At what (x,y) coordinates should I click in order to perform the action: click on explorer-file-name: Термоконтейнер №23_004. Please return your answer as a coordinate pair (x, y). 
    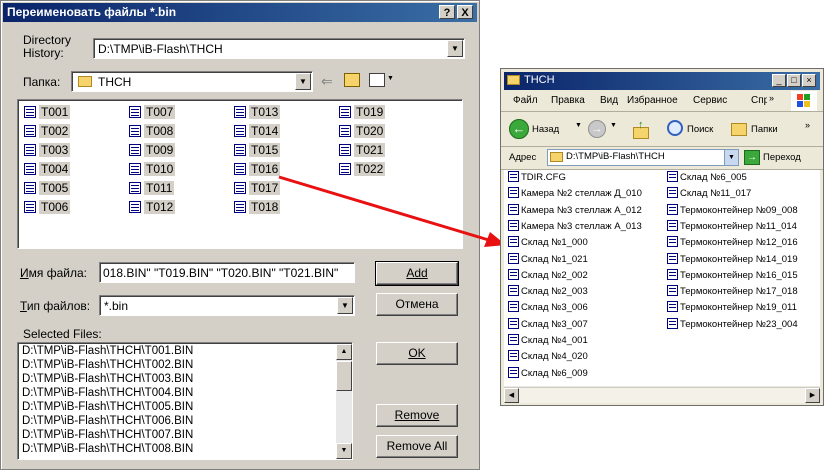
    Looking at the image, I should click on (739, 324).